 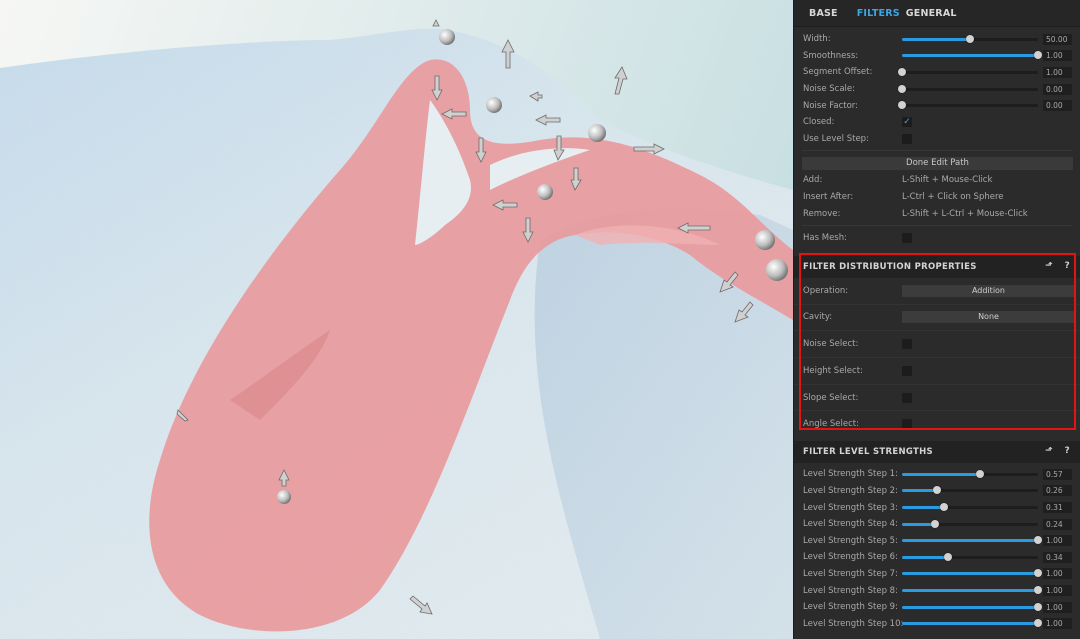 I want to click on level-strength-label: Level Strength Step 10:, so click(x=853, y=623).